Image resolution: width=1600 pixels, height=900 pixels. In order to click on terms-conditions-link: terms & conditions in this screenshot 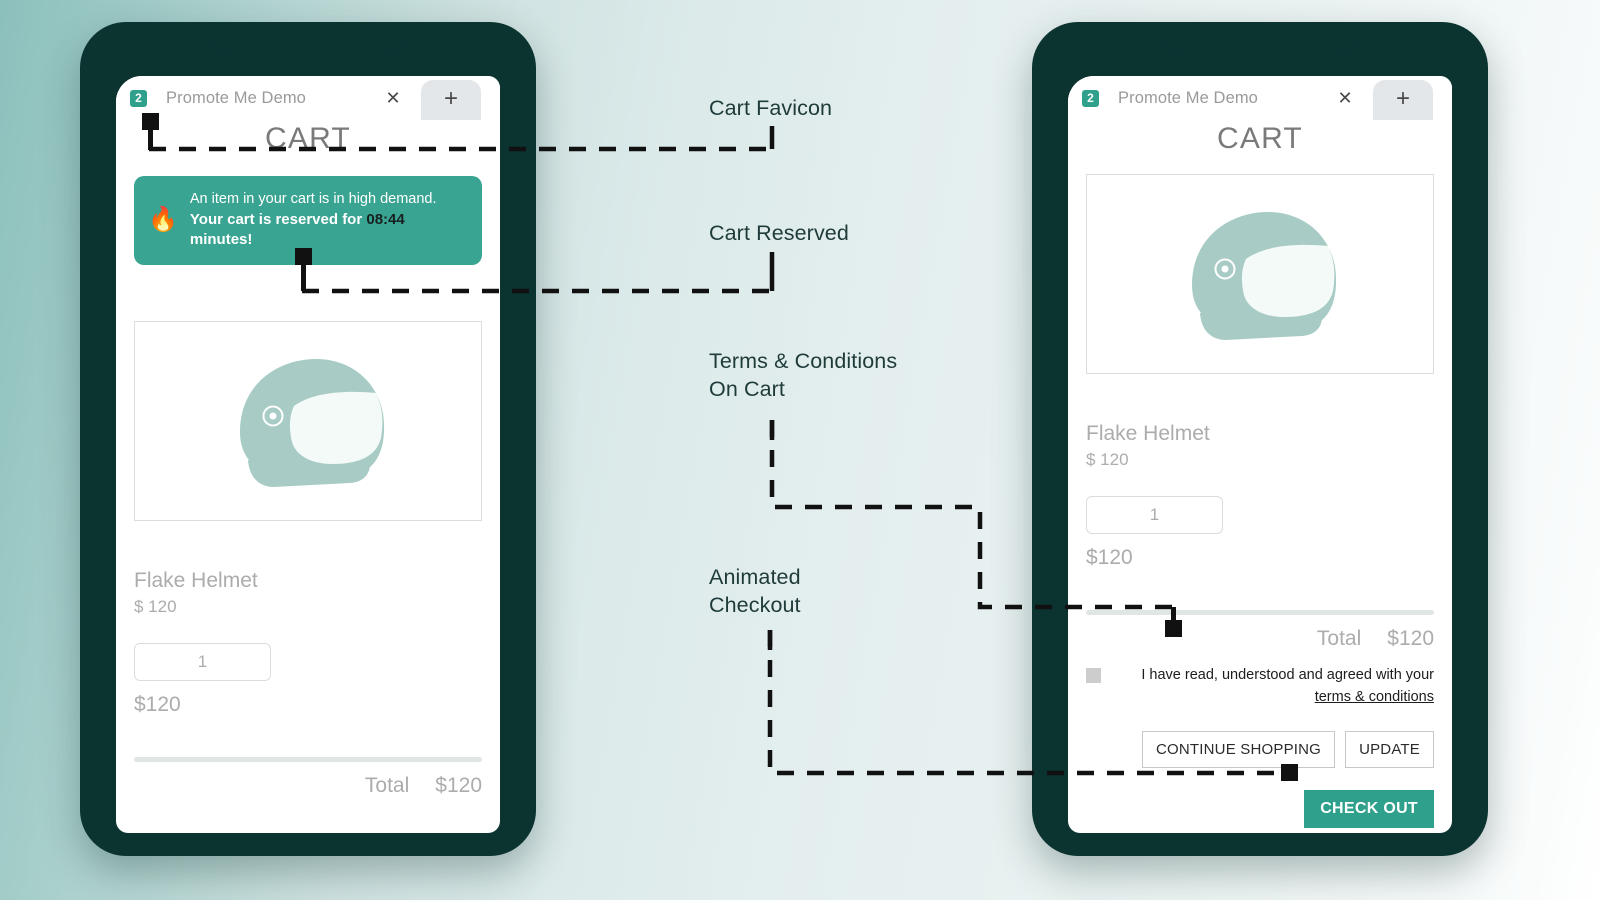, I will do `click(1374, 697)`.